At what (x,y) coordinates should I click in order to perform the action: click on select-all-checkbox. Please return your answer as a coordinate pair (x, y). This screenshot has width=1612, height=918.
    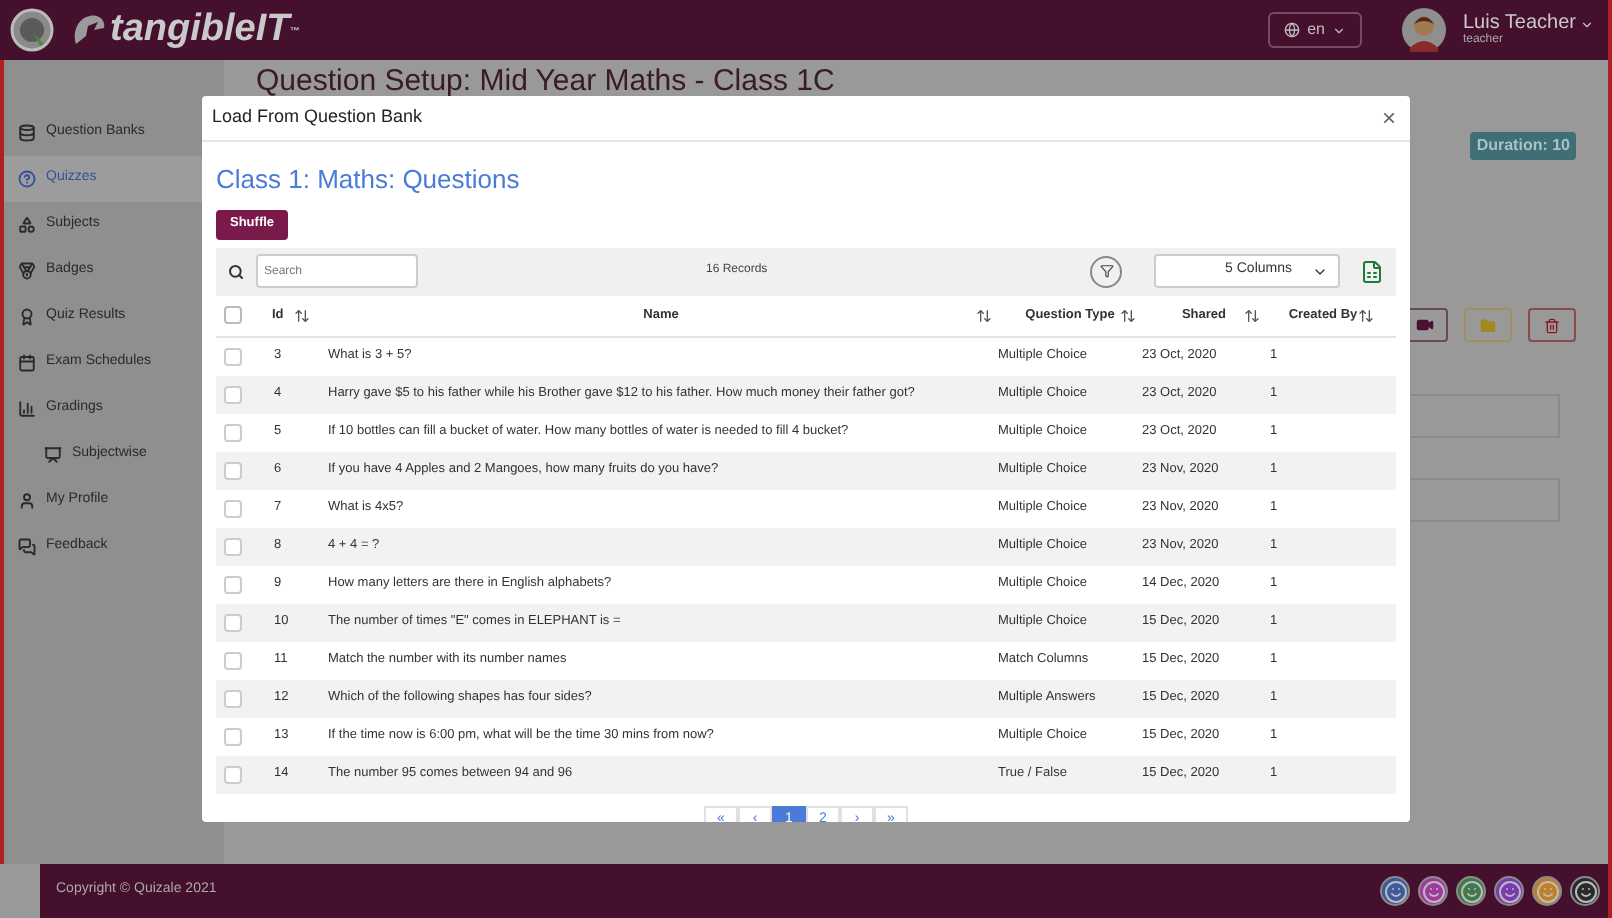
    Looking at the image, I should click on (233, 315).